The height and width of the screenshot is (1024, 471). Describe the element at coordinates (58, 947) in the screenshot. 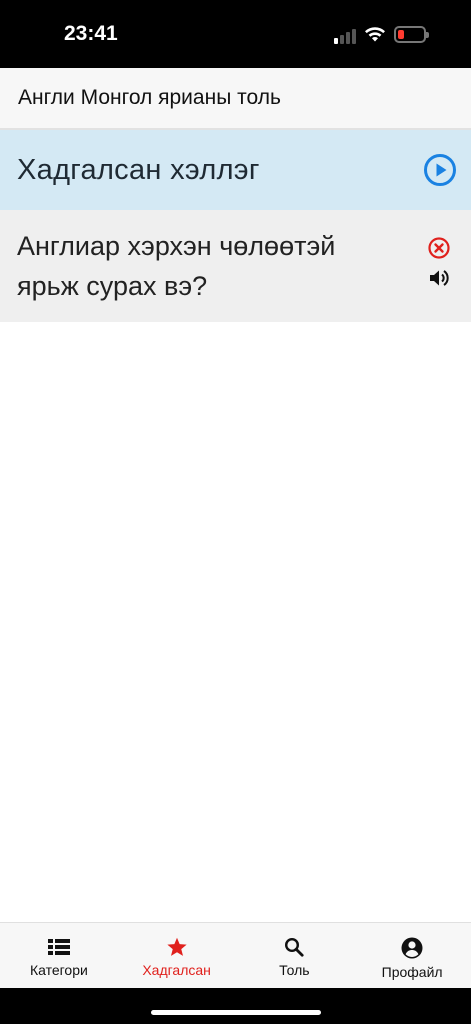

I see `list-icon` at that location.